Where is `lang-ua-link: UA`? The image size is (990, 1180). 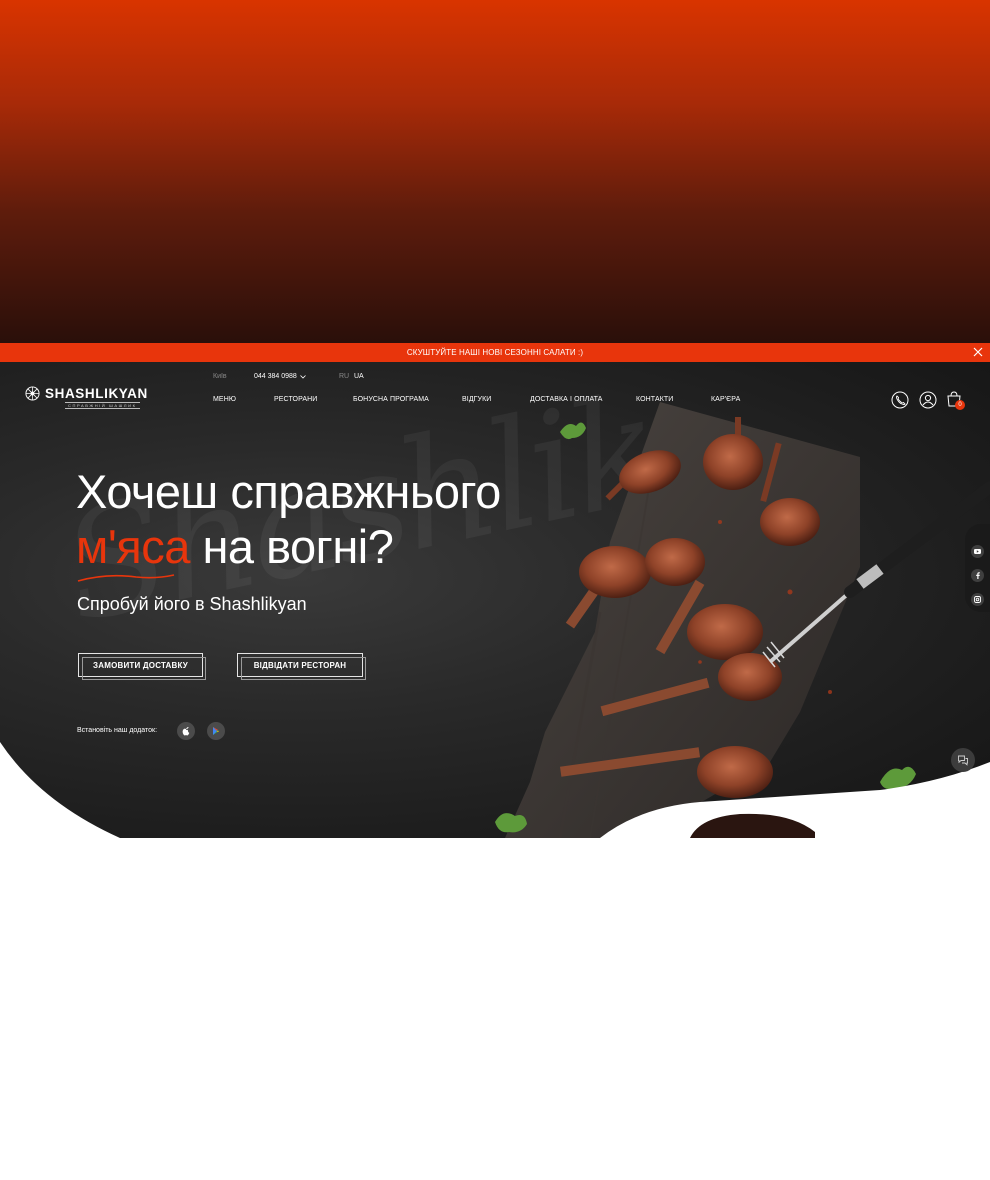 lang-ua-link: UA is located at coordinates (359, 376).